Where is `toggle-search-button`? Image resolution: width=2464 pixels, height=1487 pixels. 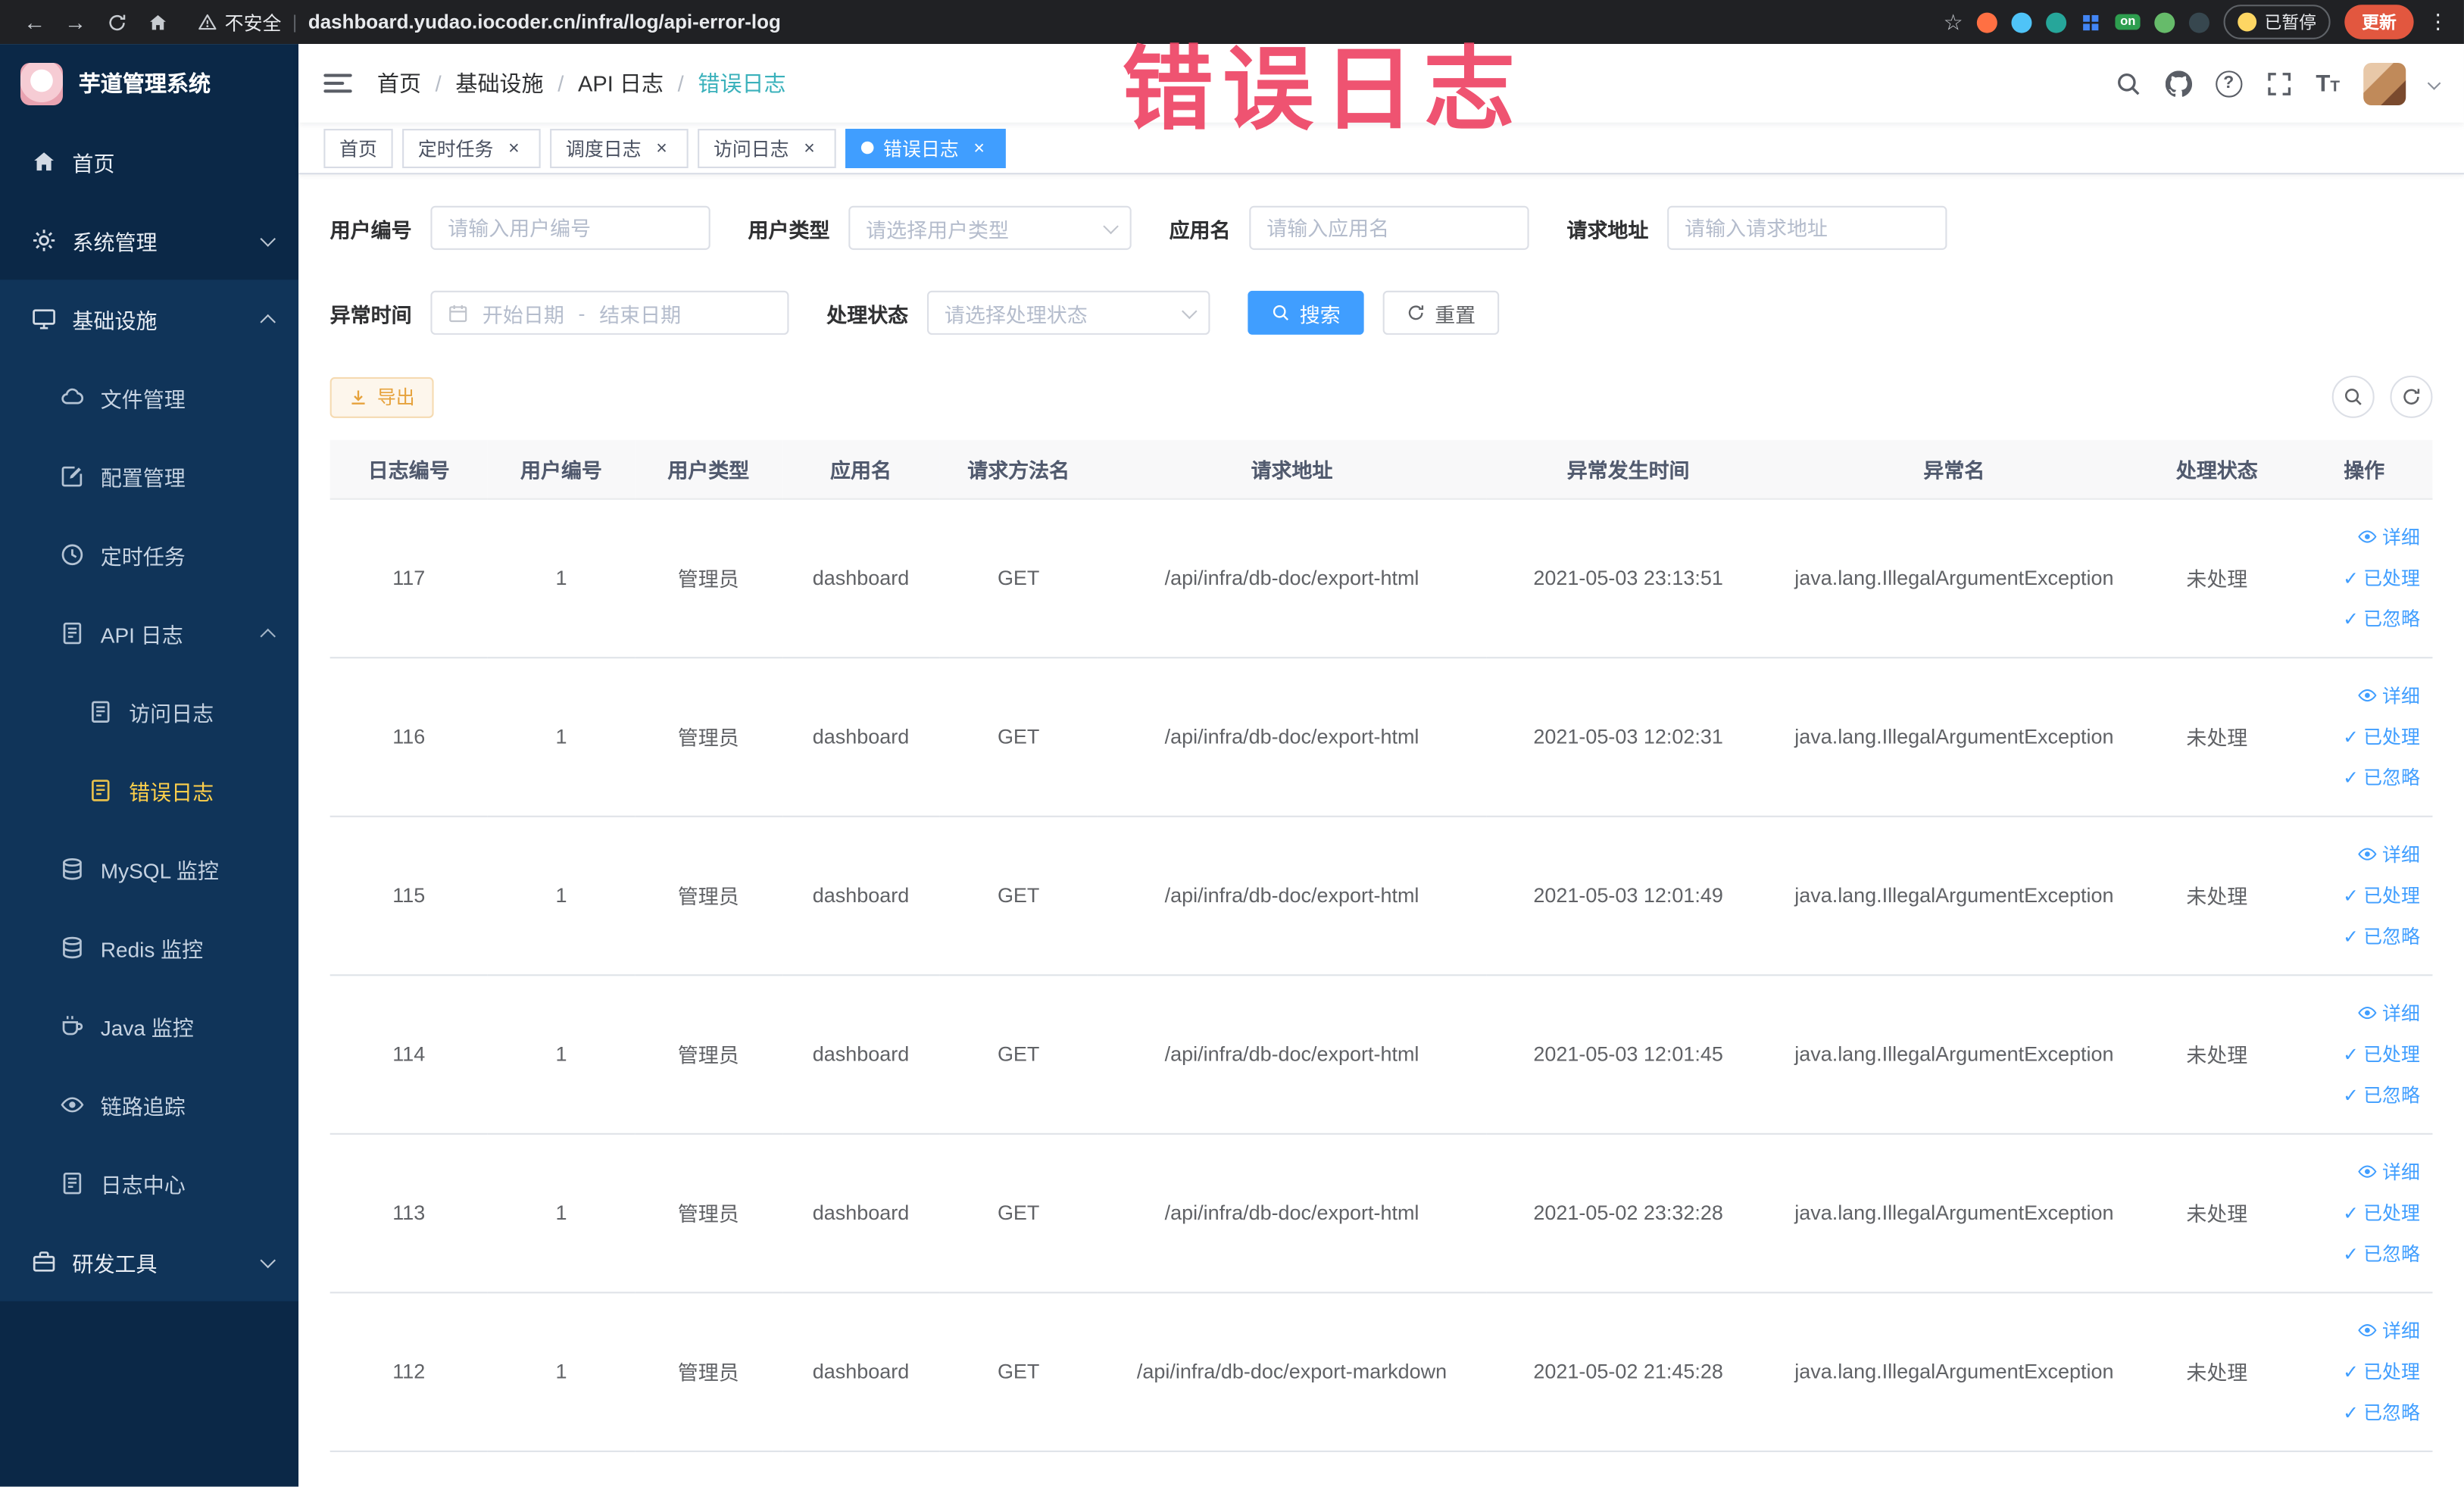
toggle-search-button is located at coordinates (2353, 396).